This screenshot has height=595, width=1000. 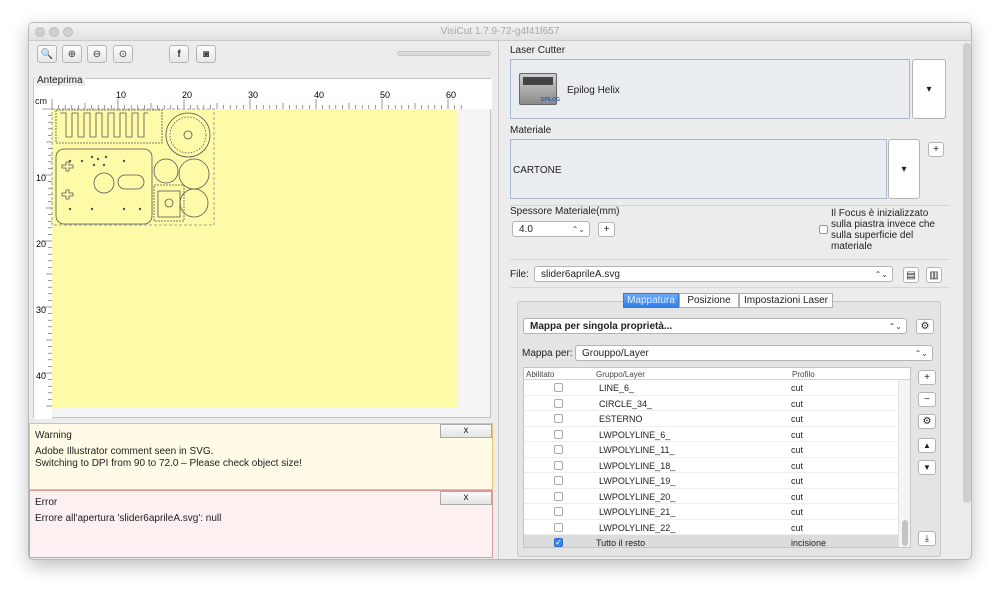 What do you see at coordinates (547, 353) in the screenshot?
I see `map-by-label: Mappa per:` at bounding box center [547, 353].